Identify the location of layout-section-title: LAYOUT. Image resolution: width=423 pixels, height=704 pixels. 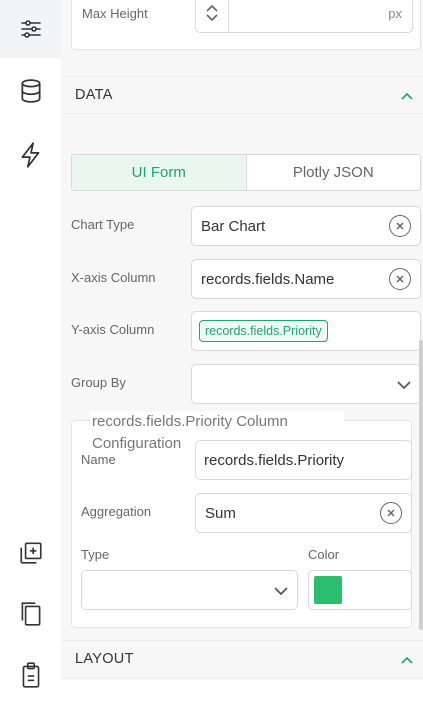
(104, 659).